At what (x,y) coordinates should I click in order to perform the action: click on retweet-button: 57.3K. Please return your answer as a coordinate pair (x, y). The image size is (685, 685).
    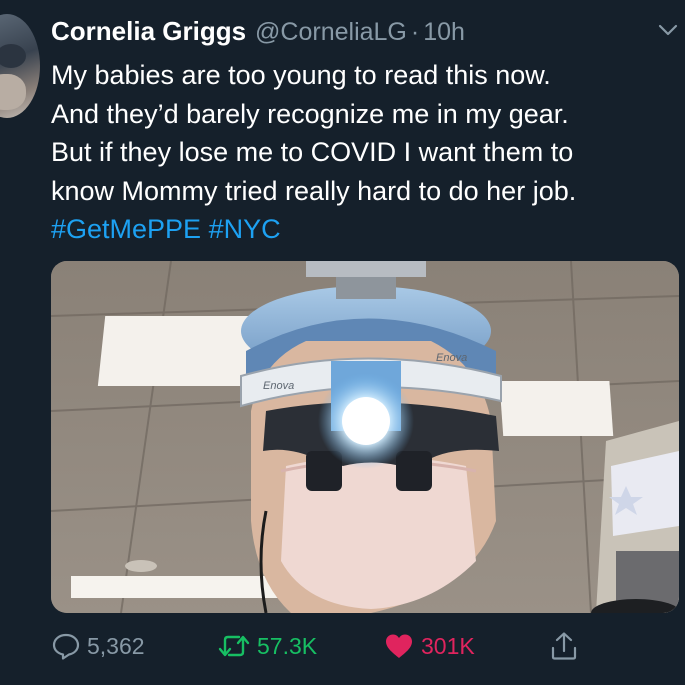
    Looking at the image, I should click on (267, 646).